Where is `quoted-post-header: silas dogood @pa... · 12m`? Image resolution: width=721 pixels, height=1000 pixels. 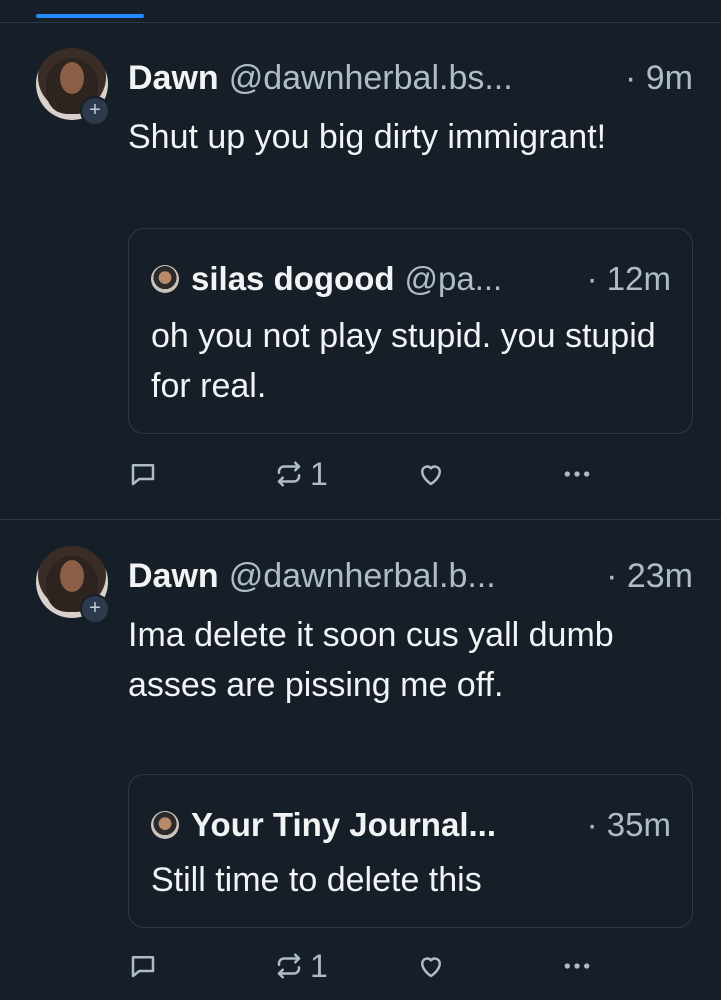
quoted-post-header: silas dogood @pa... · 12m is located at coordinates (411, 279).